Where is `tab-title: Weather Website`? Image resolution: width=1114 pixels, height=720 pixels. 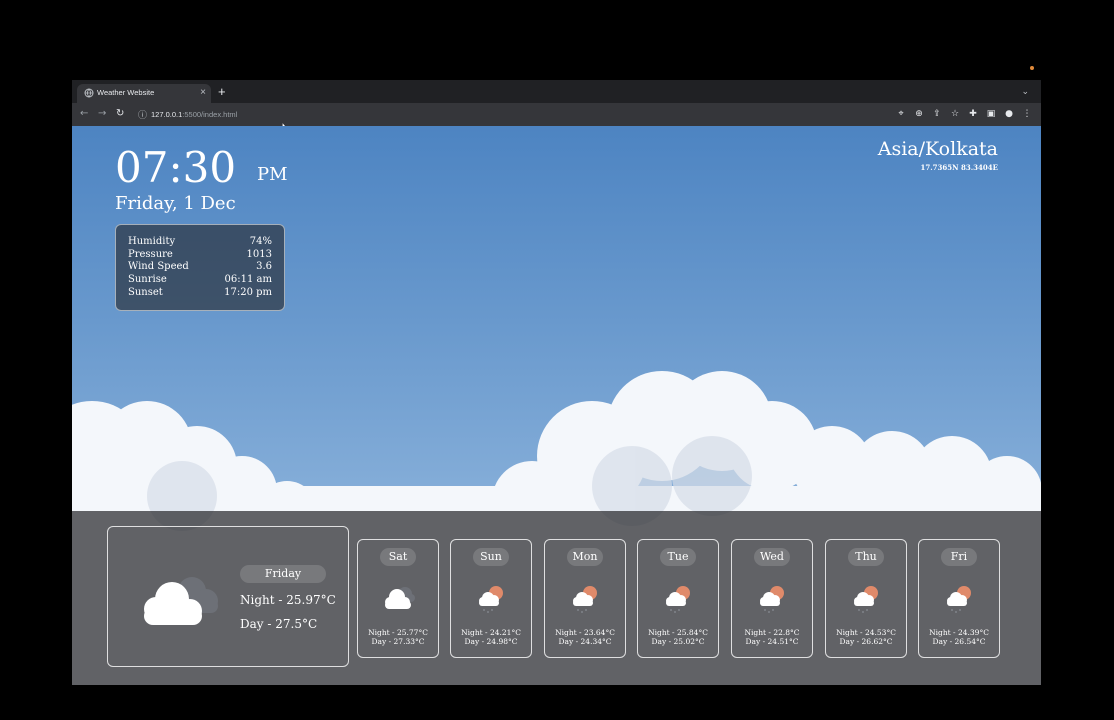 tab-title: Weather Website is located at coordinates (126, 92).